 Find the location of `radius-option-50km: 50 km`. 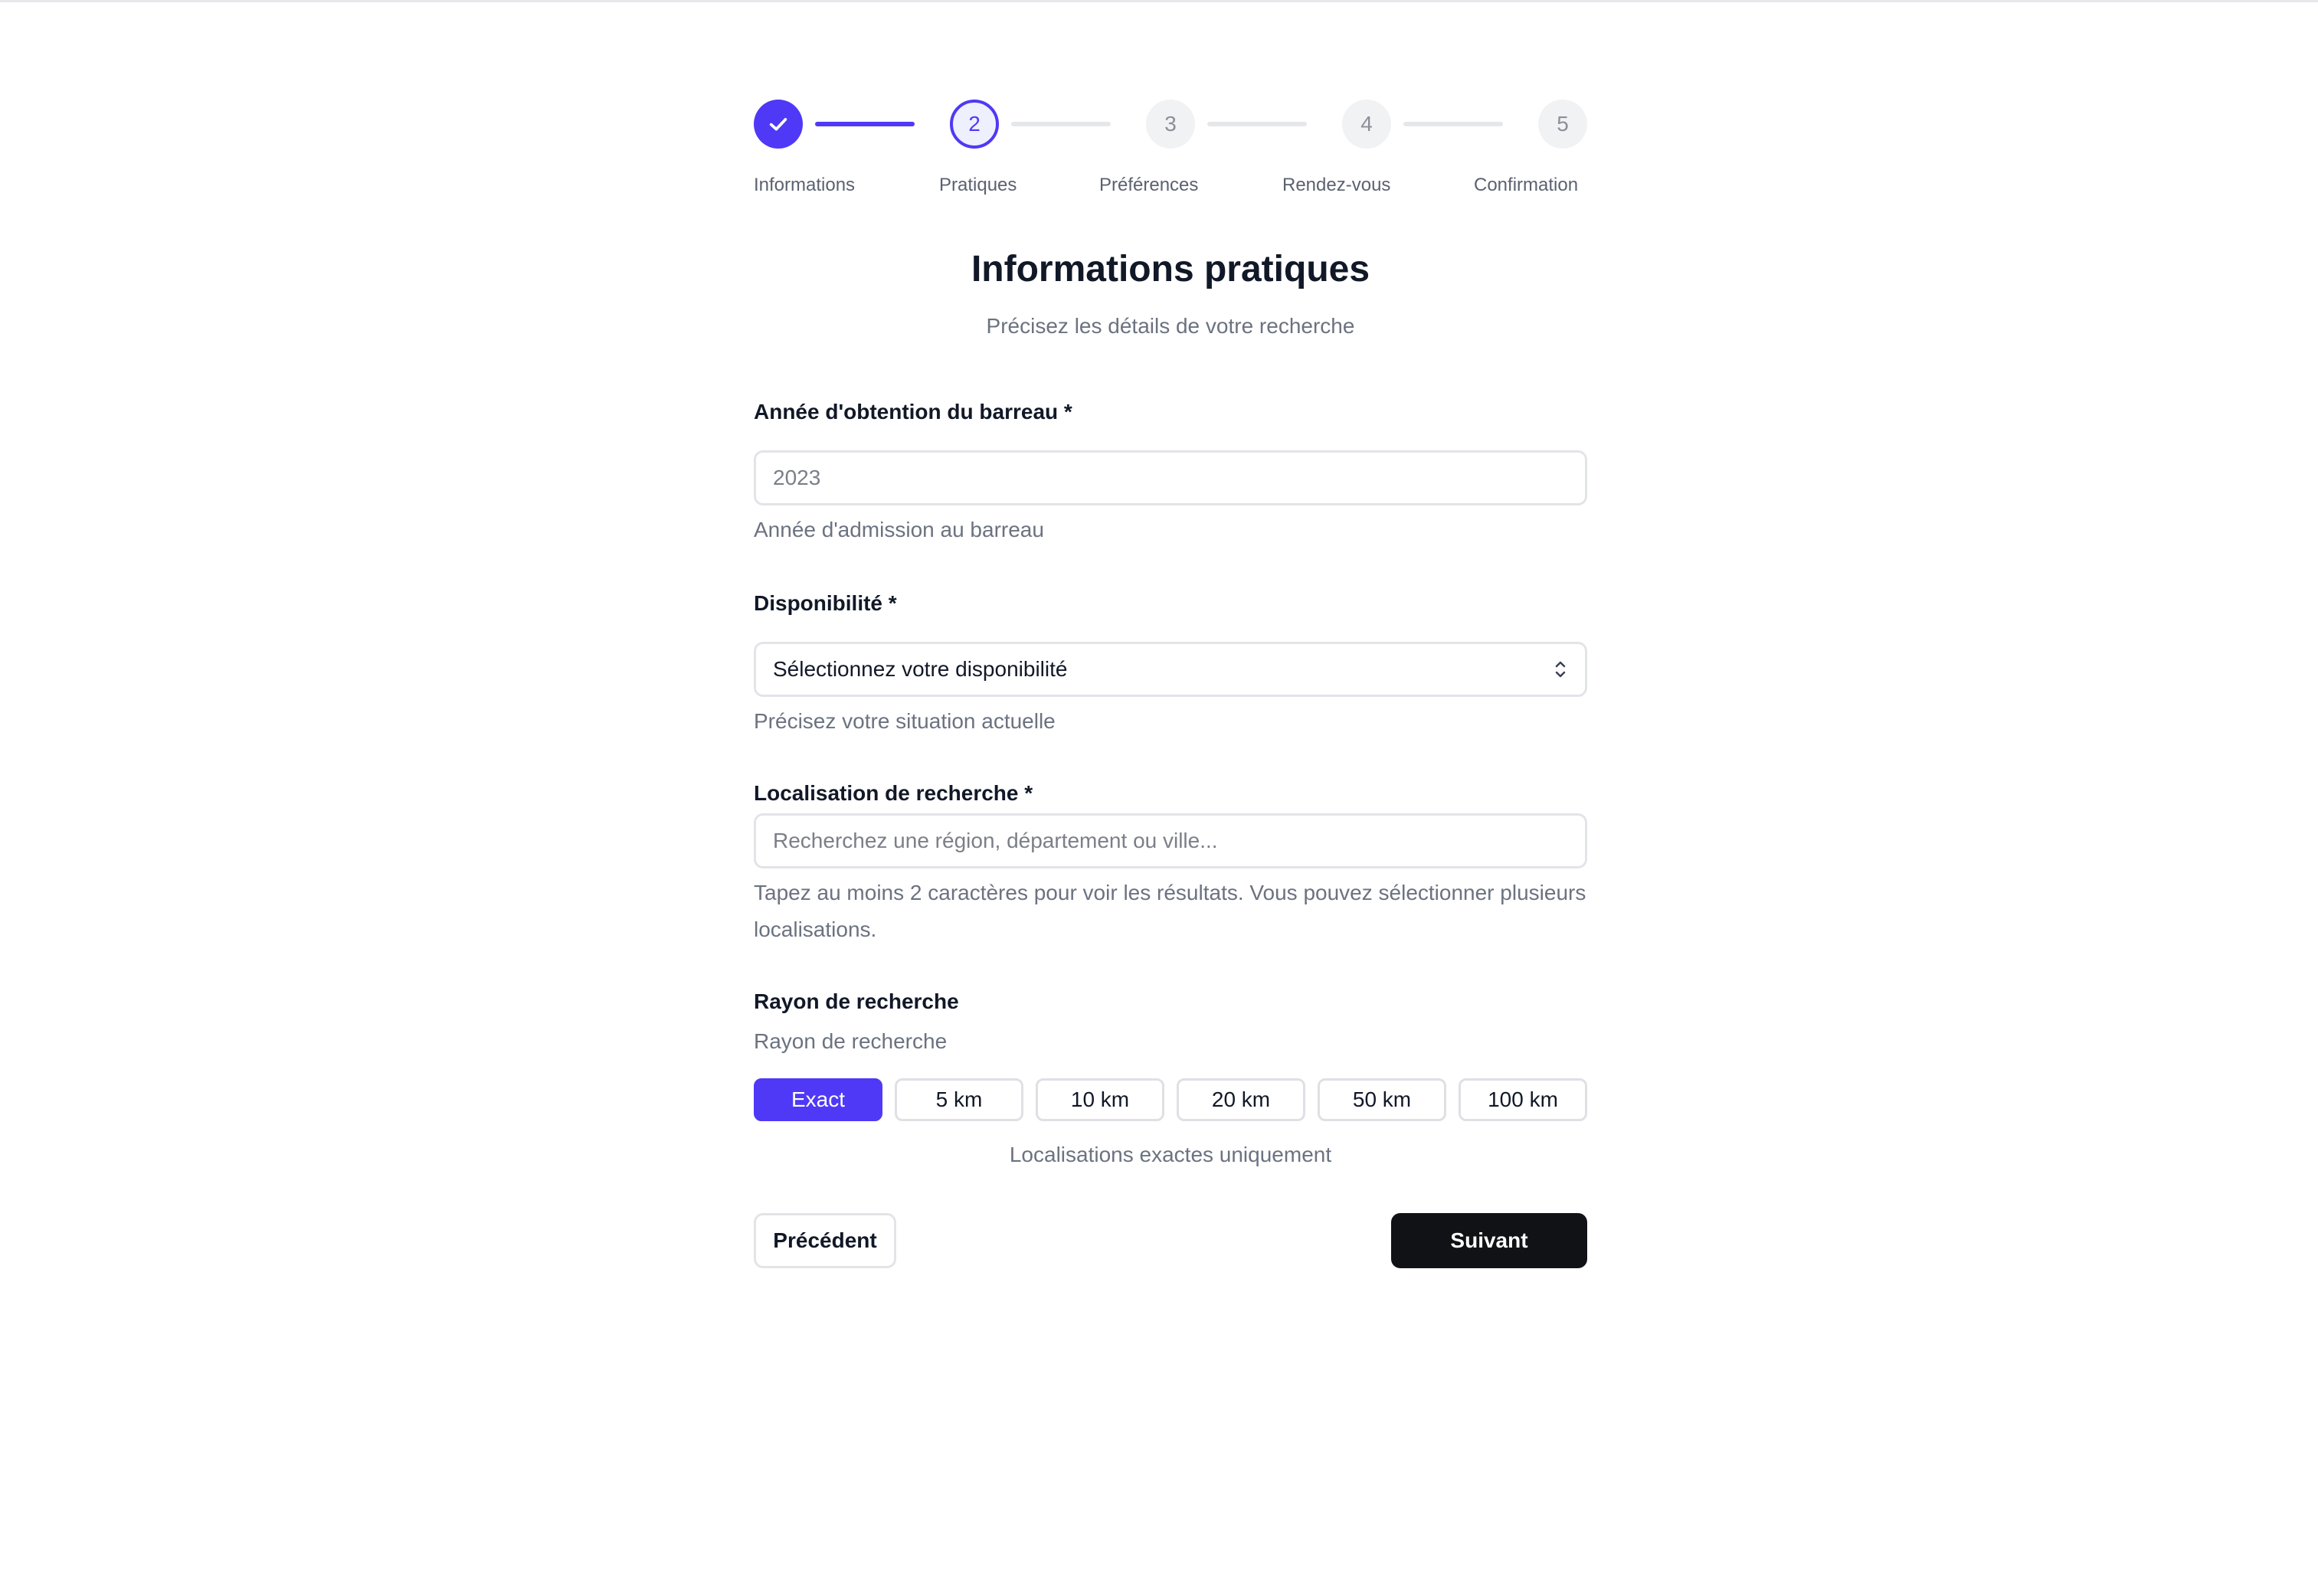

radius-option-50km: 50 km is located at coordinates (1382, 1099).